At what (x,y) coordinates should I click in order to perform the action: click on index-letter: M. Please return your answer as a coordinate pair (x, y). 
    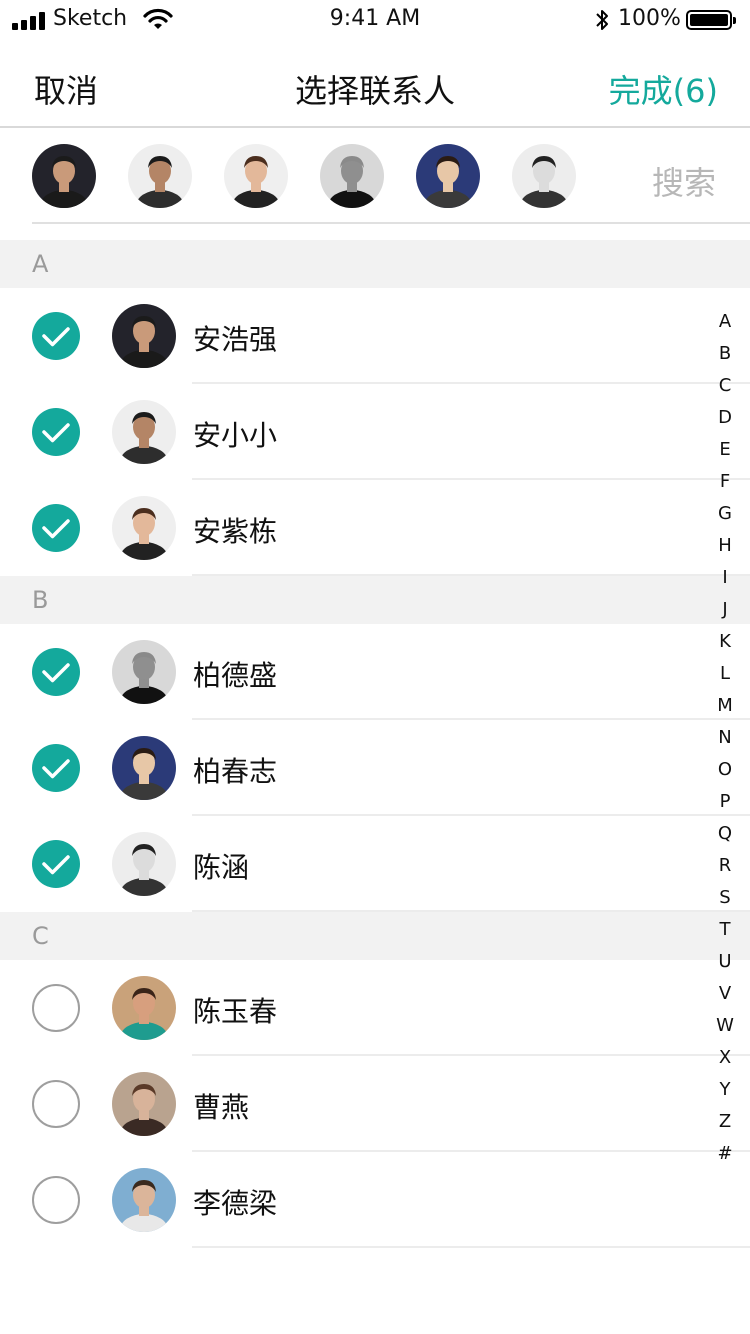
    Looking at the image, I should click on (725, 706).